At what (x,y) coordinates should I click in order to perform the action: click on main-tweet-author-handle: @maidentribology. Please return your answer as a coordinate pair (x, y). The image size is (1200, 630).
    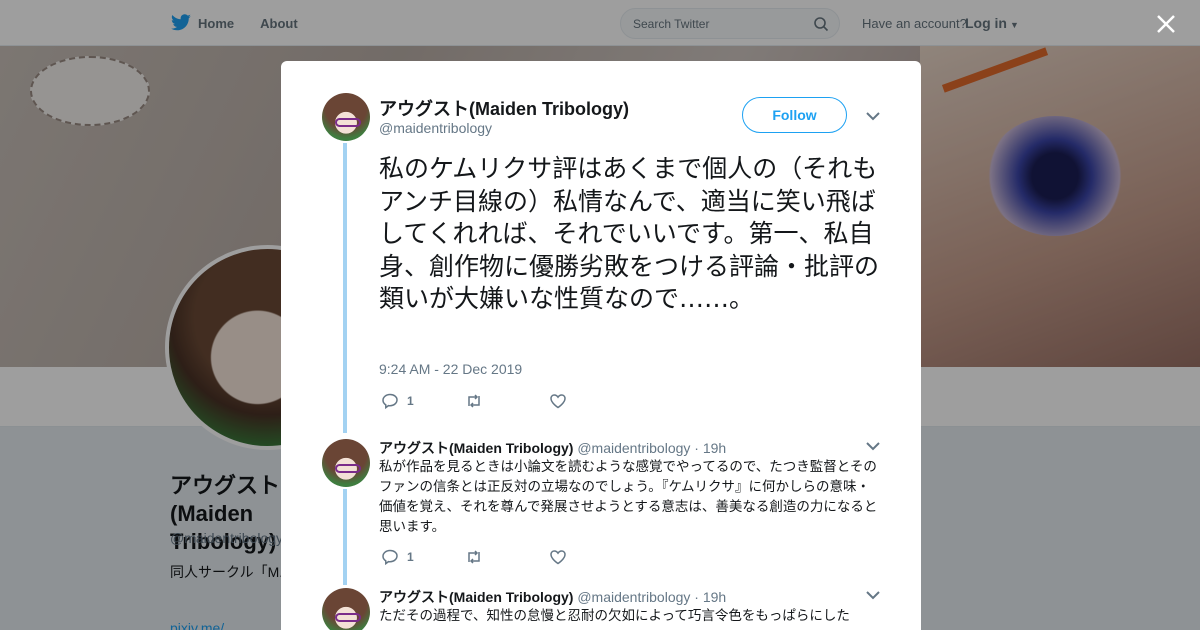
    Looking at the image, I should click on (435, 128).